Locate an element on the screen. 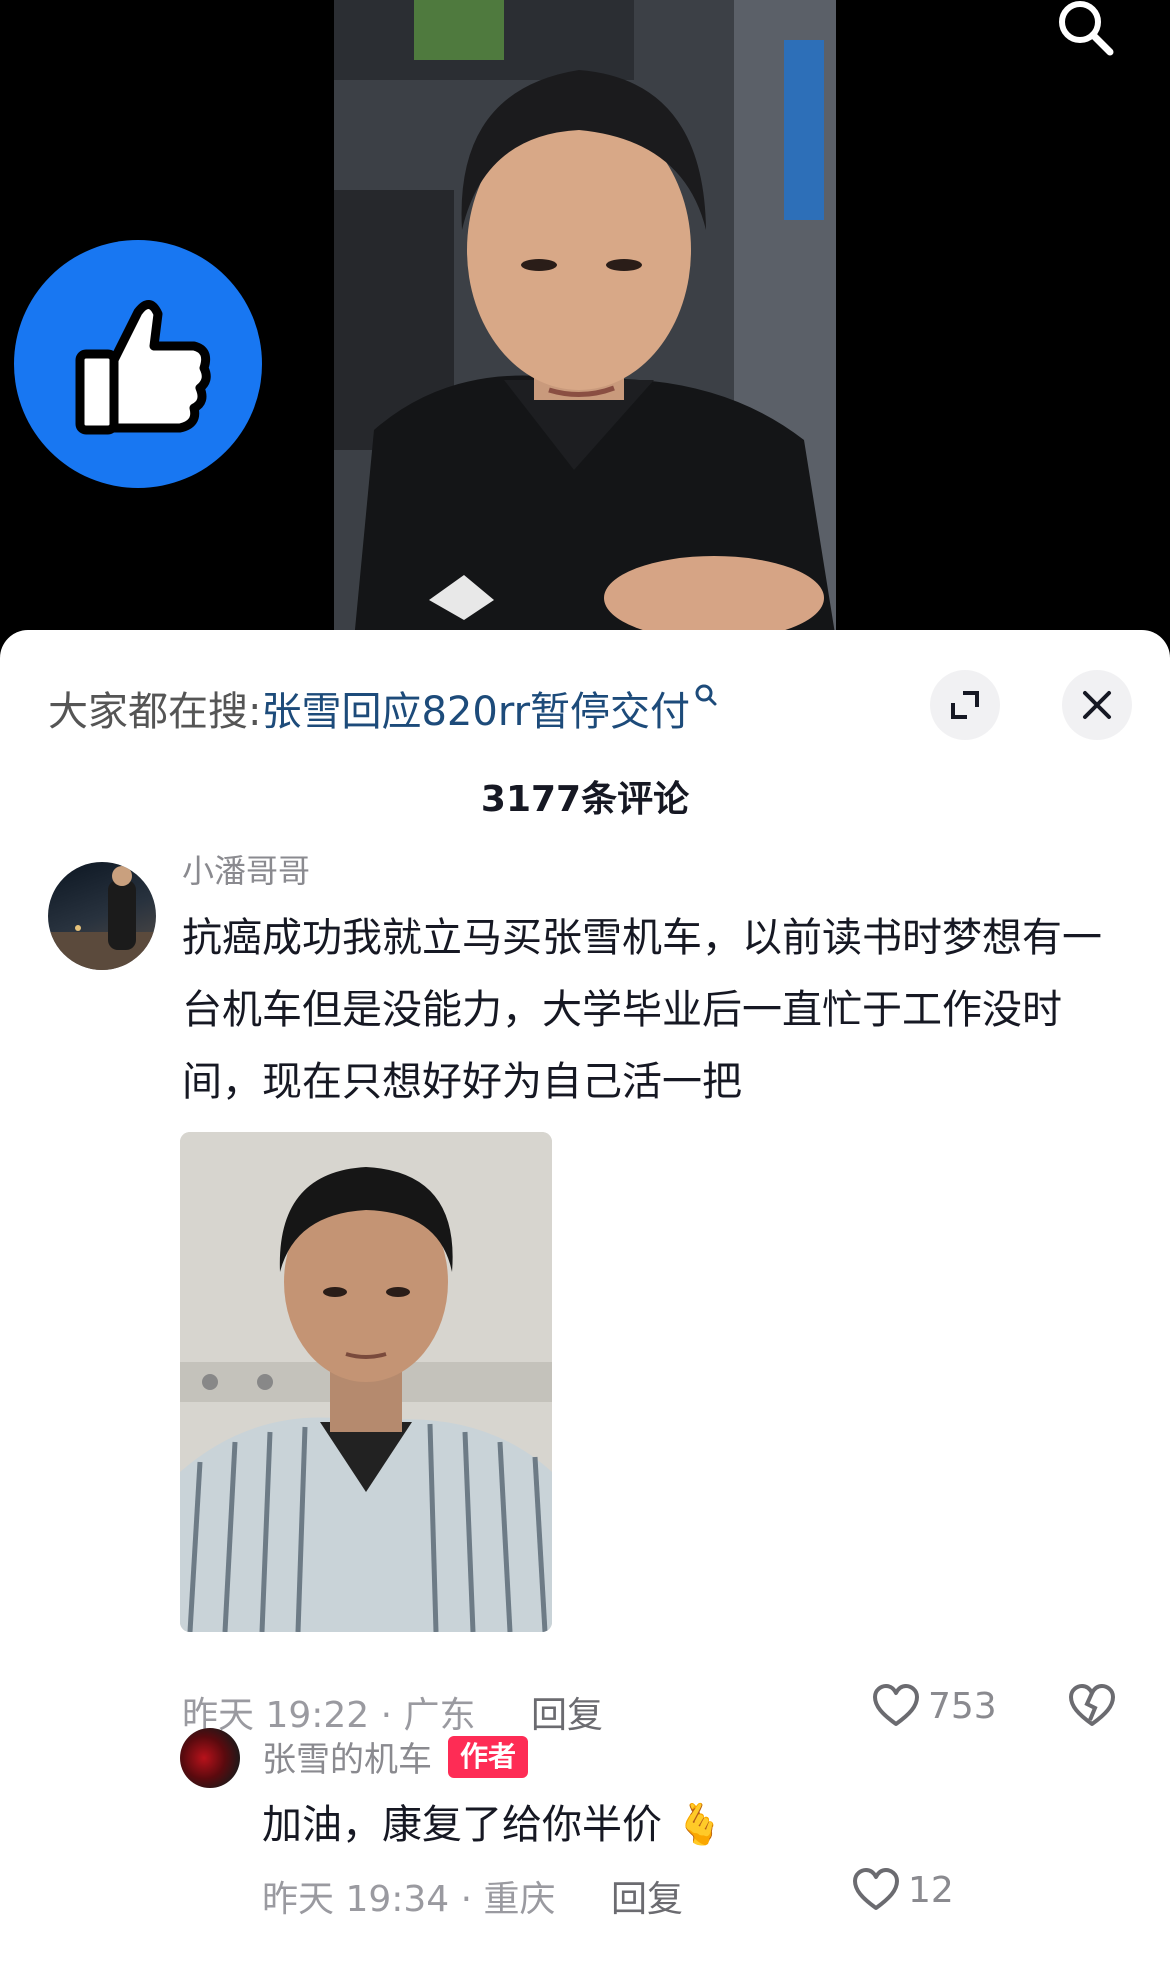  reply-text: 加油，康复了给你半价 🫰 is located at coordinates (493, 1821).